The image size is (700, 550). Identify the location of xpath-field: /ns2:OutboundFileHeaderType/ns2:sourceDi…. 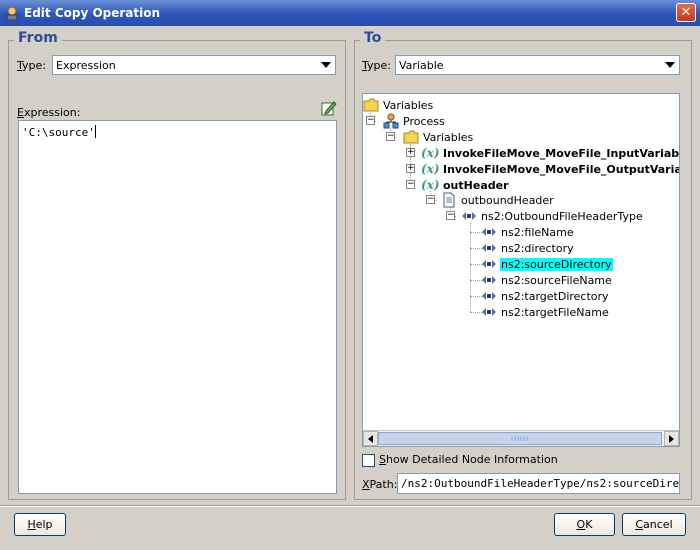
(538, 483).